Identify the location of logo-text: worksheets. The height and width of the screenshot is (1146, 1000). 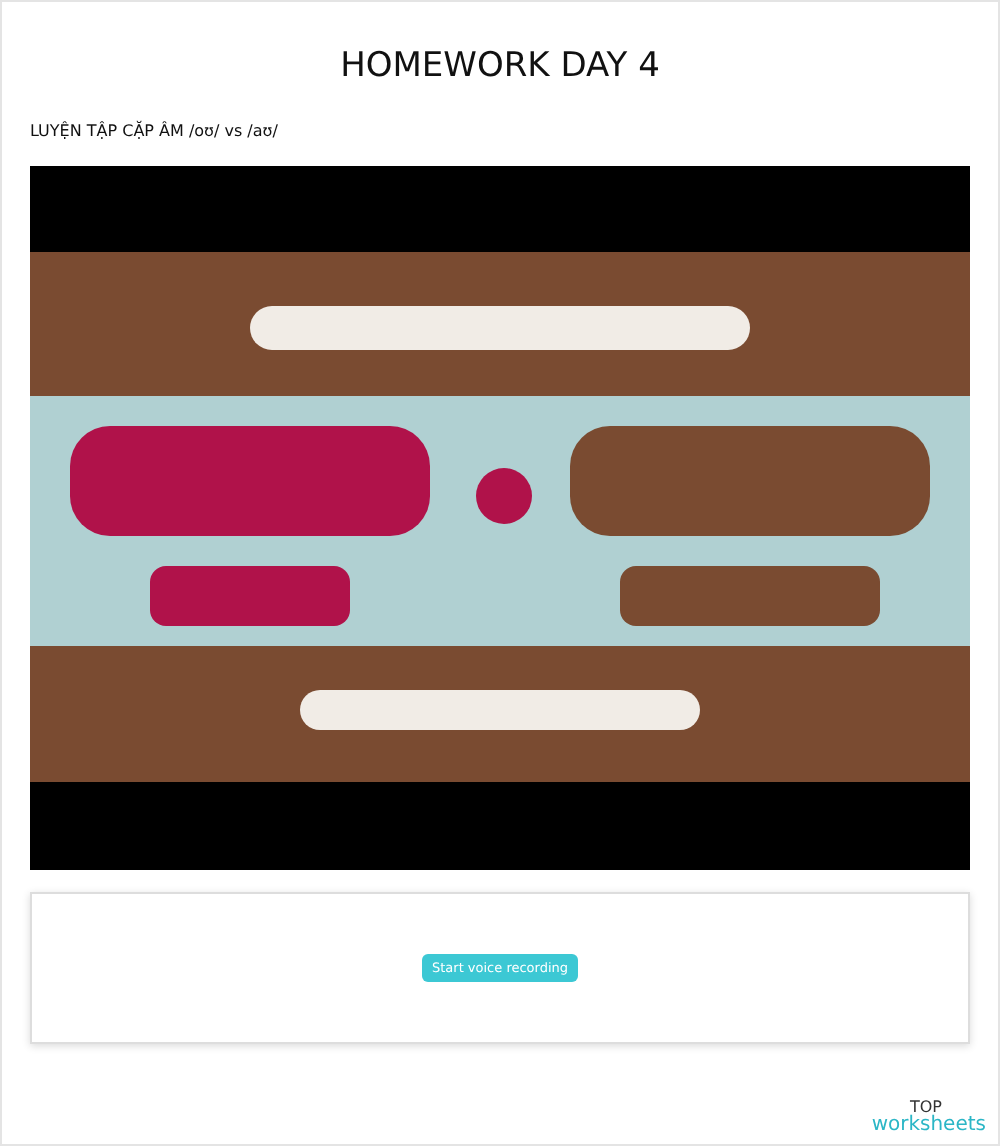
(928, 1126).